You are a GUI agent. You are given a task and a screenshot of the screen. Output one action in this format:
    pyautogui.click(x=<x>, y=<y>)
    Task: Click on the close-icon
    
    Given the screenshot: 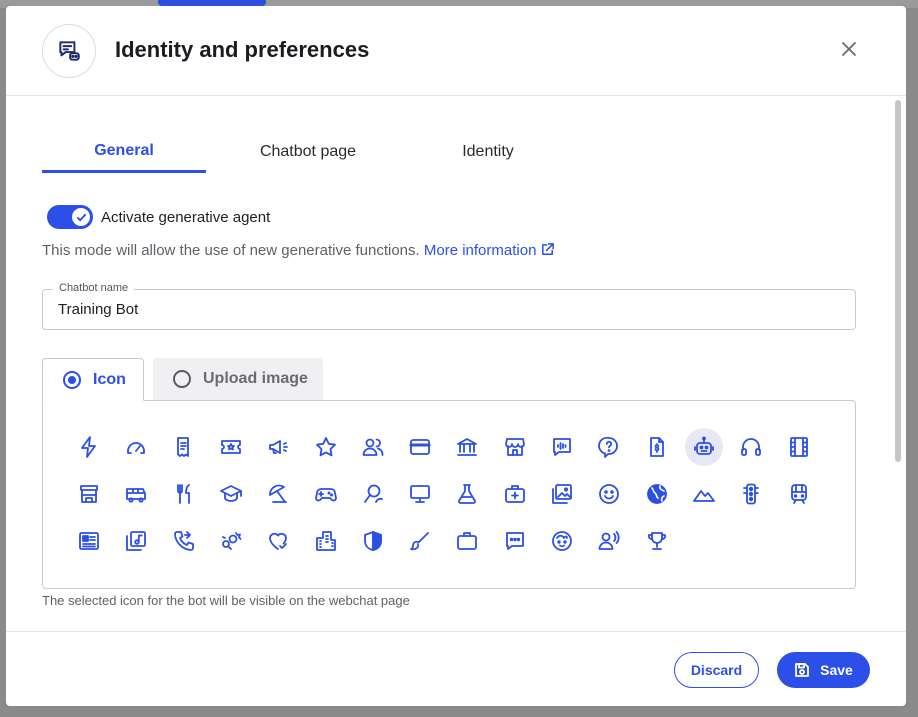 What is the action you would take?
    pyautogui.click(x=849, y=49)
    